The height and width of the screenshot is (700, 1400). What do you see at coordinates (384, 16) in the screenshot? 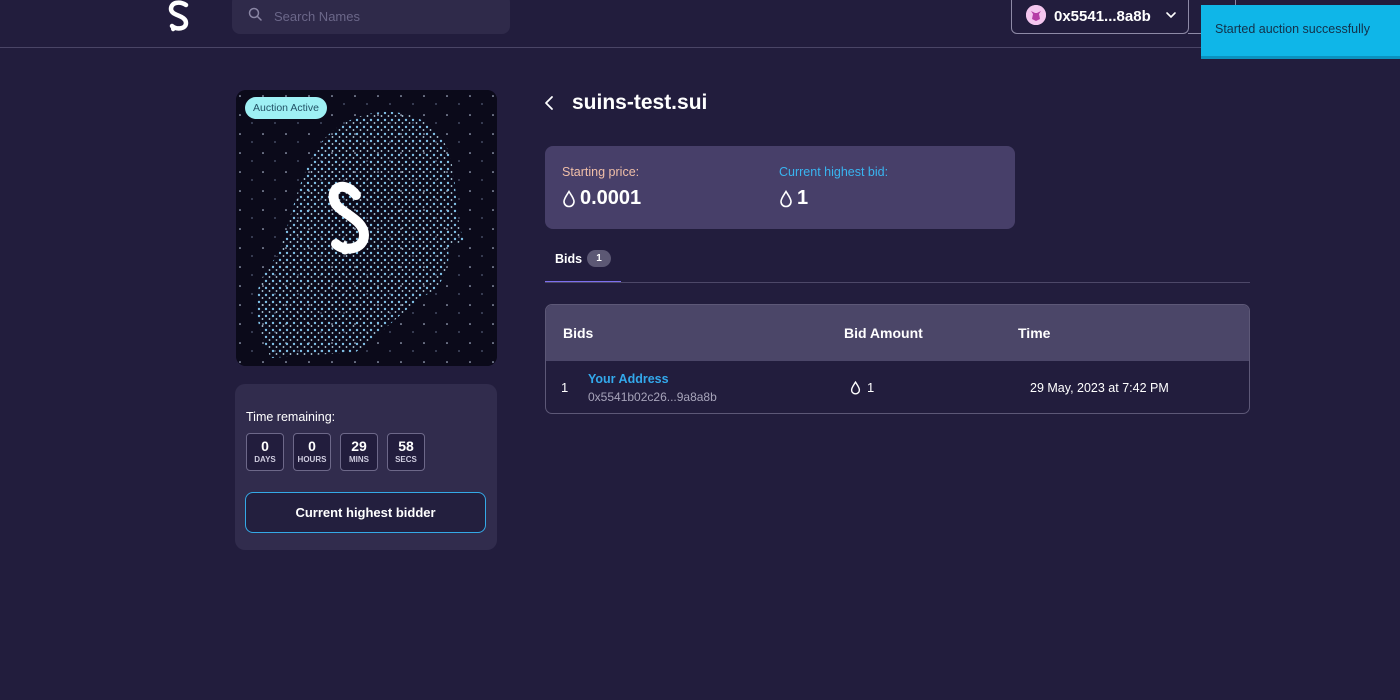
I see `search-input` at bounding box center [384, 16].